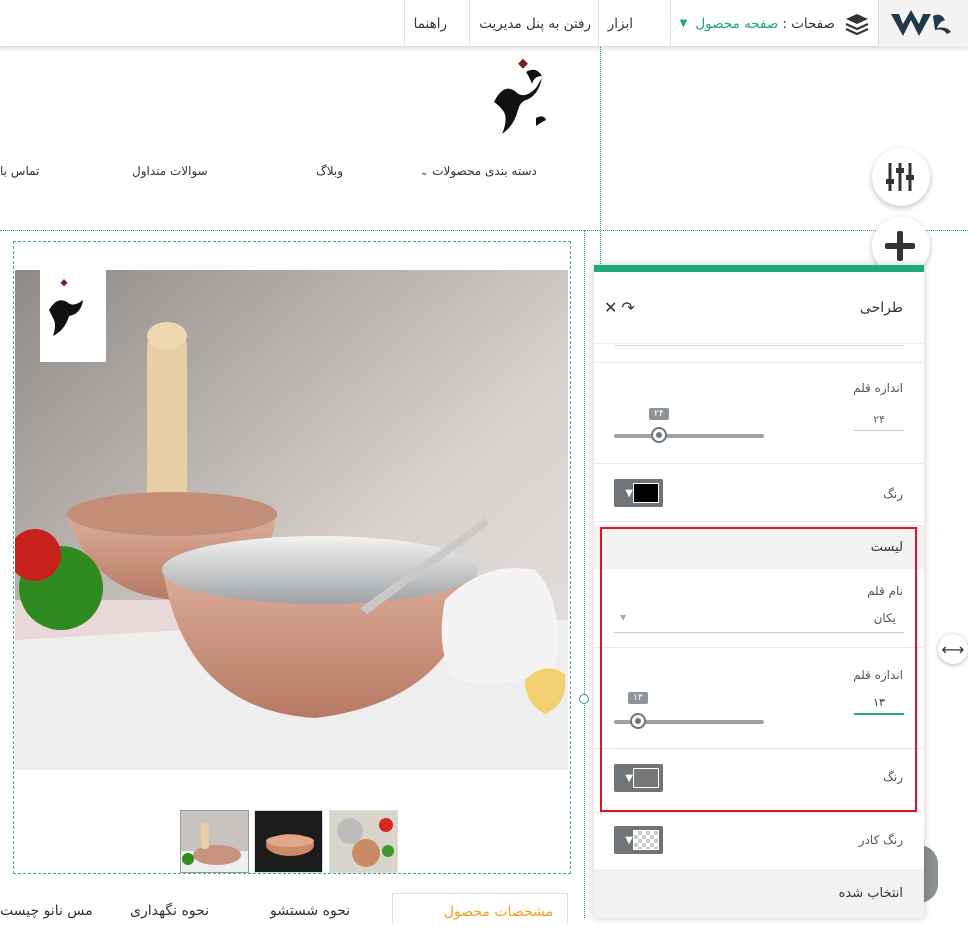 The height and width of the screenshot is (933, 968). I want to click on nav-categories-label: دسته بندی محصولات, so click(484, 171).